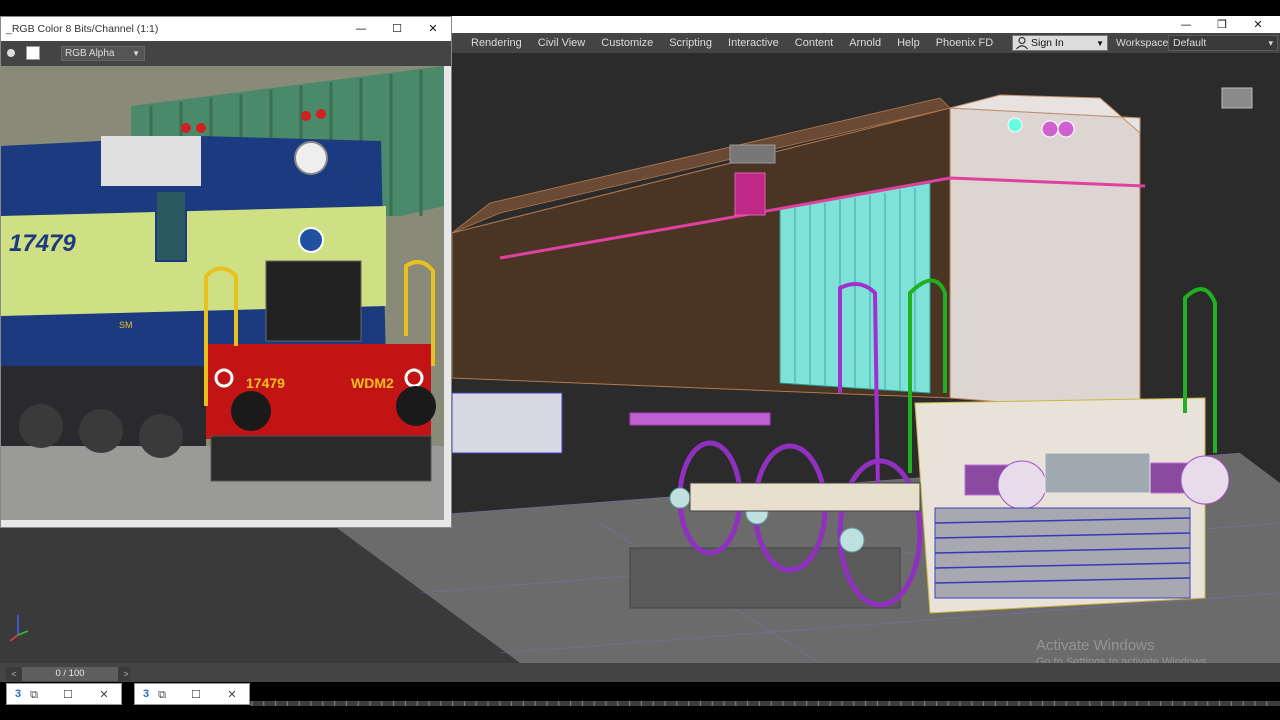  Describe the element at coordinates (226, 29) in the screenshot. I see `frame-buffer-titlebar: _RGB Color 8 Bits/Channel (1:1) — ☐ ✕` at that location.